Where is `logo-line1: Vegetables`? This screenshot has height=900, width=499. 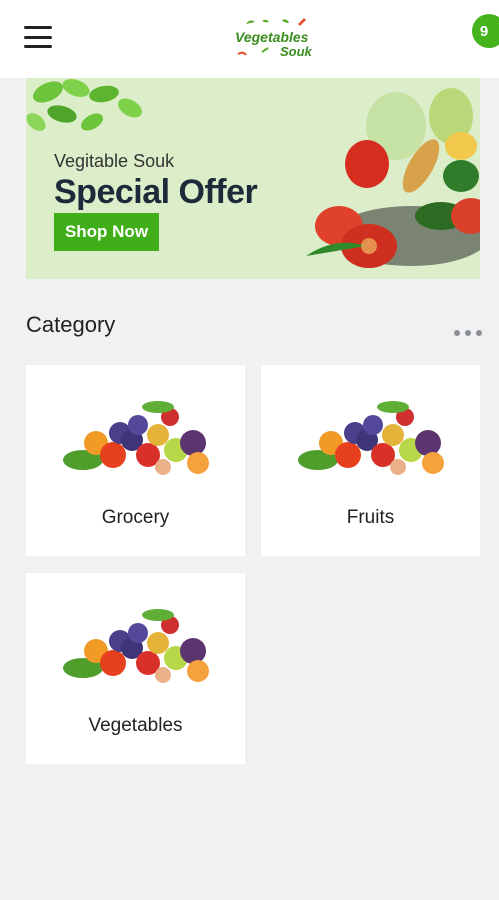
logo-line1: Vegetables is located at coordinates (272, 37).